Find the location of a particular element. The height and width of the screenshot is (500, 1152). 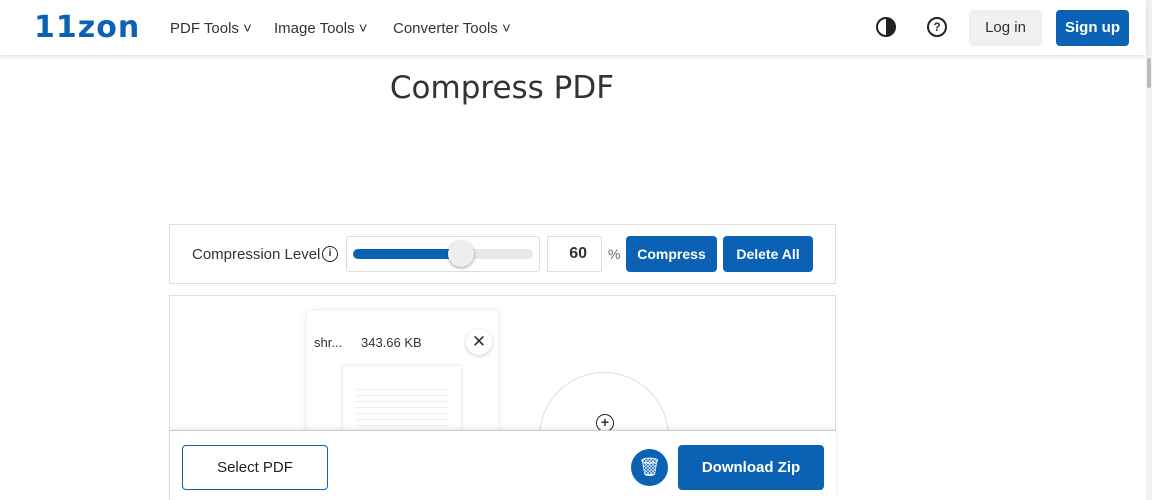

help-icon: ? is located at coordinates (937, 27).